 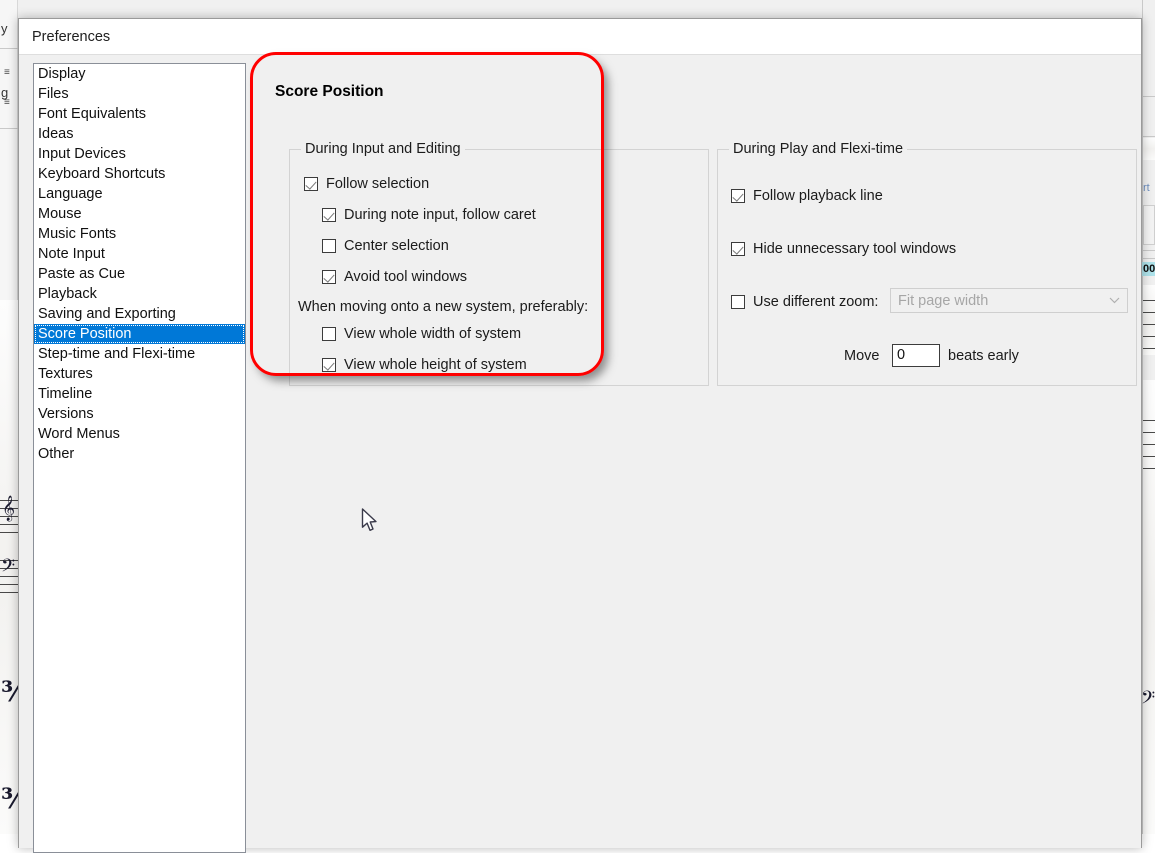 I want to click on checkbox-view-whole-width-box, so click(x=329, y=334).